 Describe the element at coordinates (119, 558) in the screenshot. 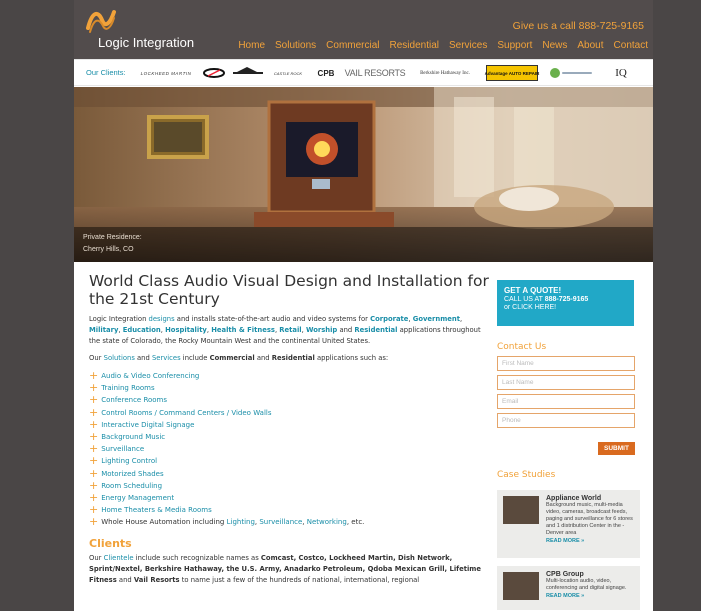

I see `clientele-link: Clientele` at that location.